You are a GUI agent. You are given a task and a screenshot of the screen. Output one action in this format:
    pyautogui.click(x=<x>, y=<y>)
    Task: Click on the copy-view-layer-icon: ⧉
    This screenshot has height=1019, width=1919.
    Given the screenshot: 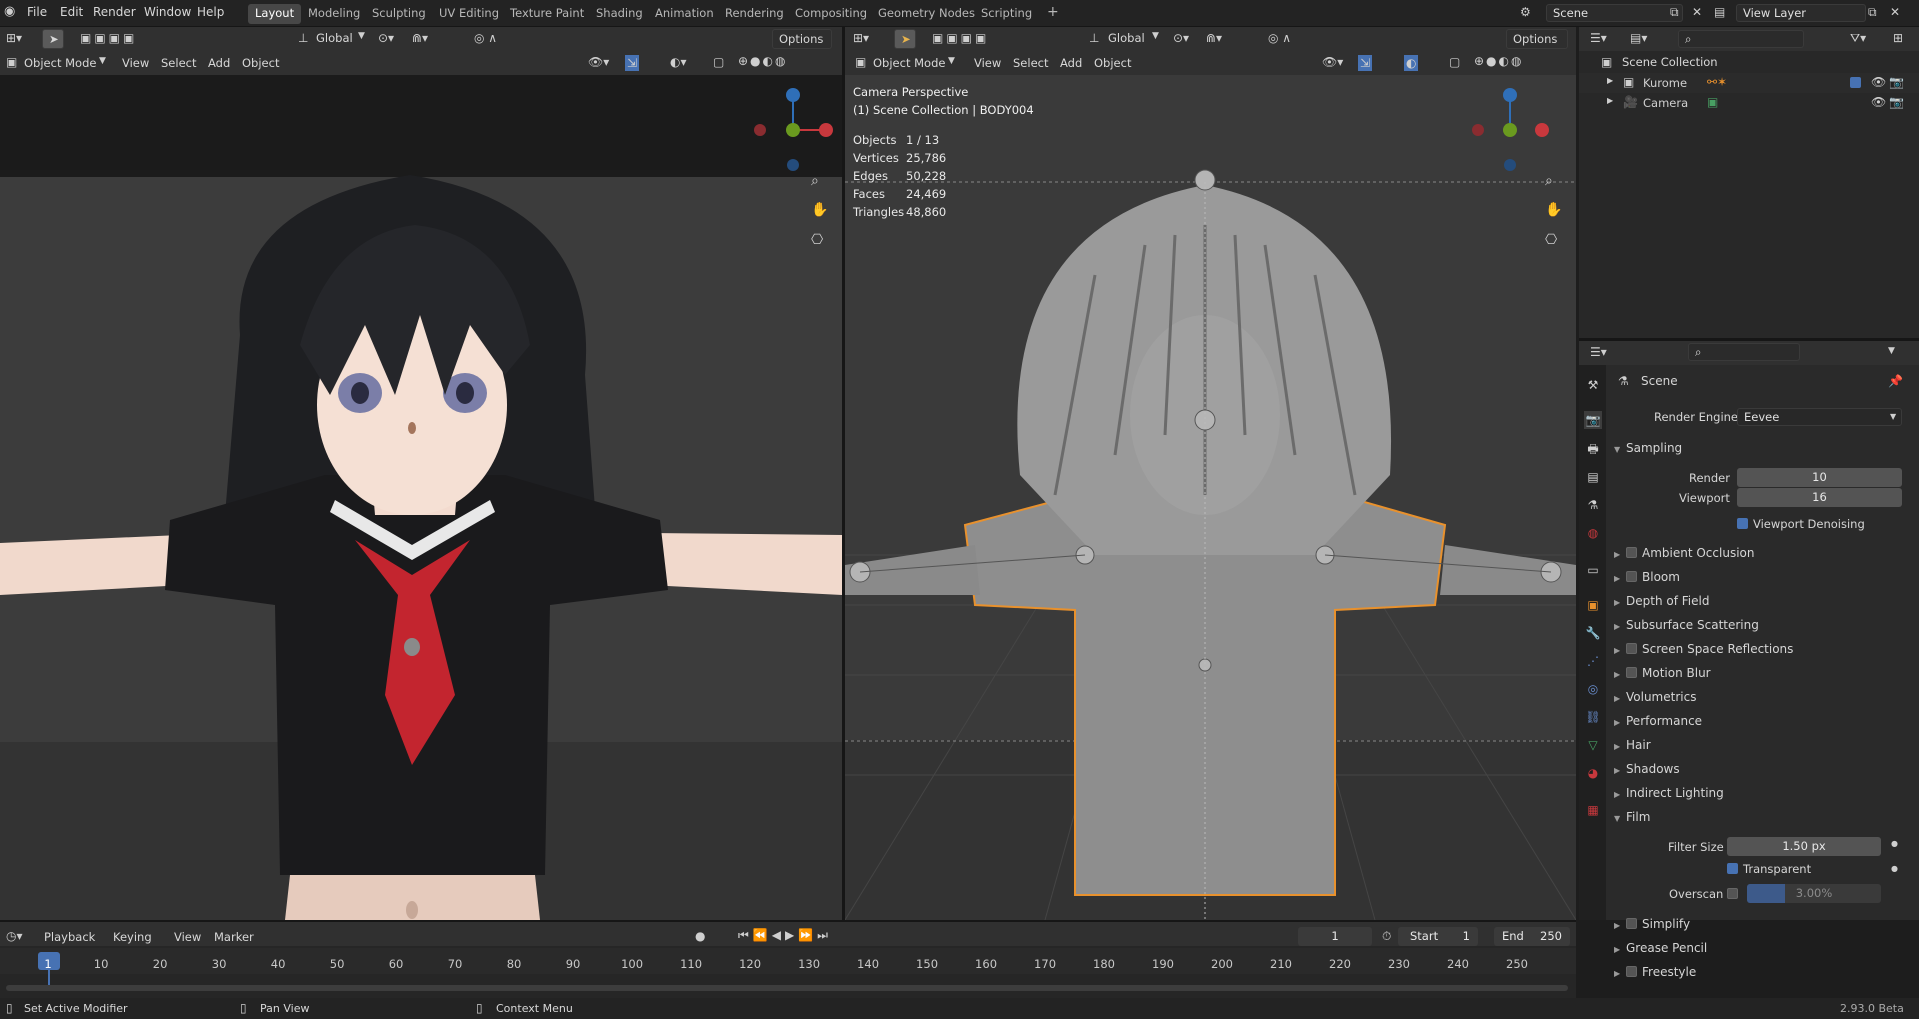 What is the action you would take?
    pyautogui.click(x=1872, y=12)
    